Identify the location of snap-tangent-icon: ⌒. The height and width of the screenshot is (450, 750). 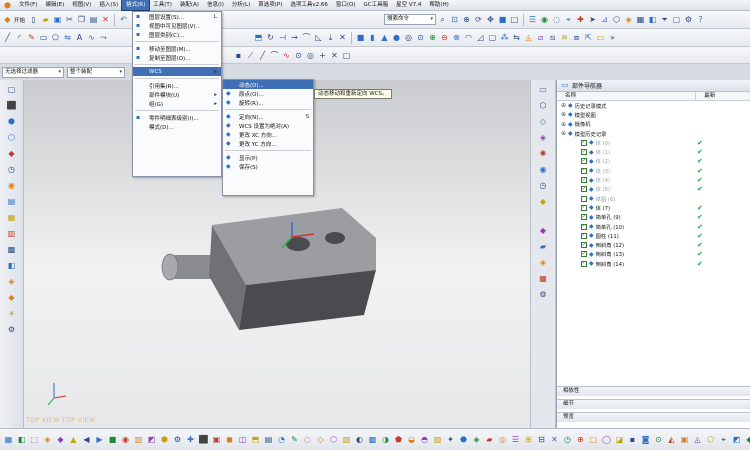
(274, 55).